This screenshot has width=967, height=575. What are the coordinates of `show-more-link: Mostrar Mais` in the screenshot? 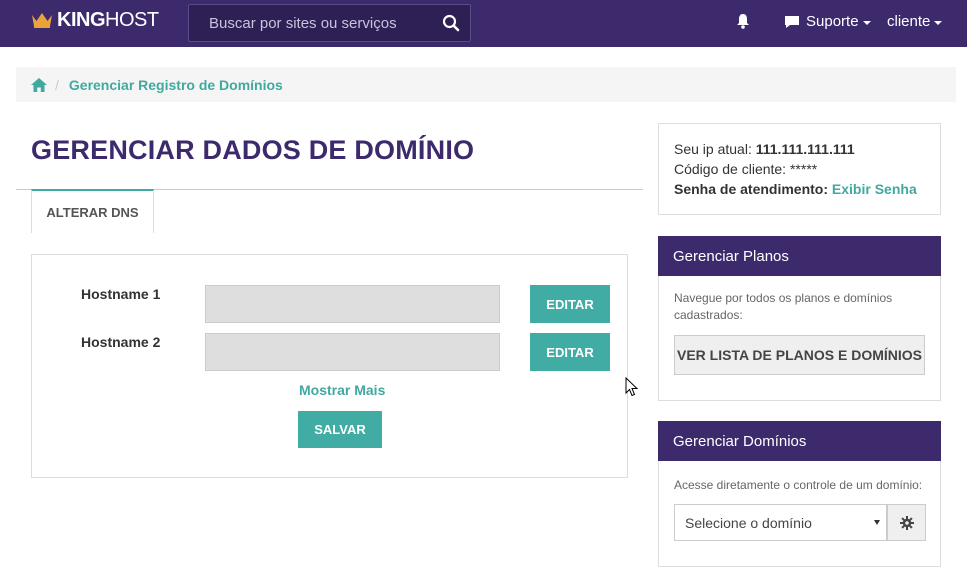 It's located at (342, 390).